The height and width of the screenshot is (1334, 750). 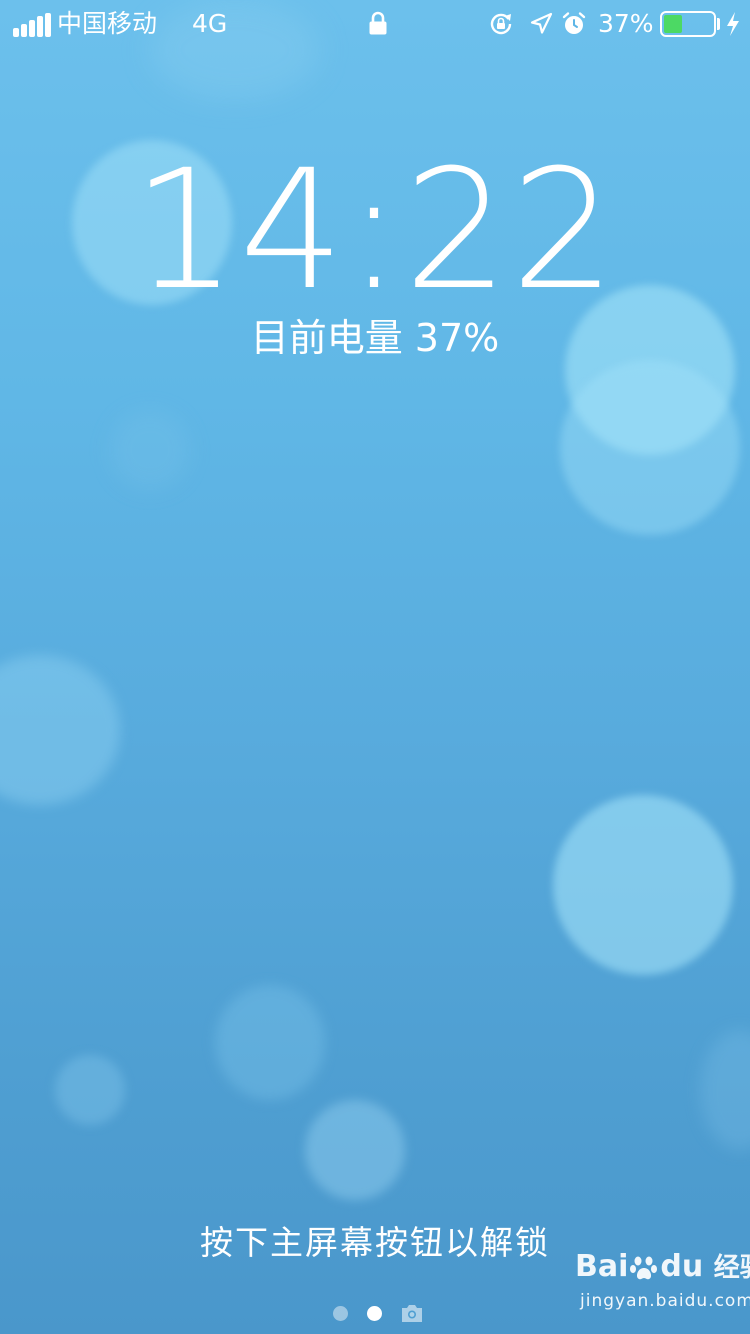 What do you see at coordinates (32, 24) in the screenshot?
I see `signal-icon` at bounding box center [32, 24].